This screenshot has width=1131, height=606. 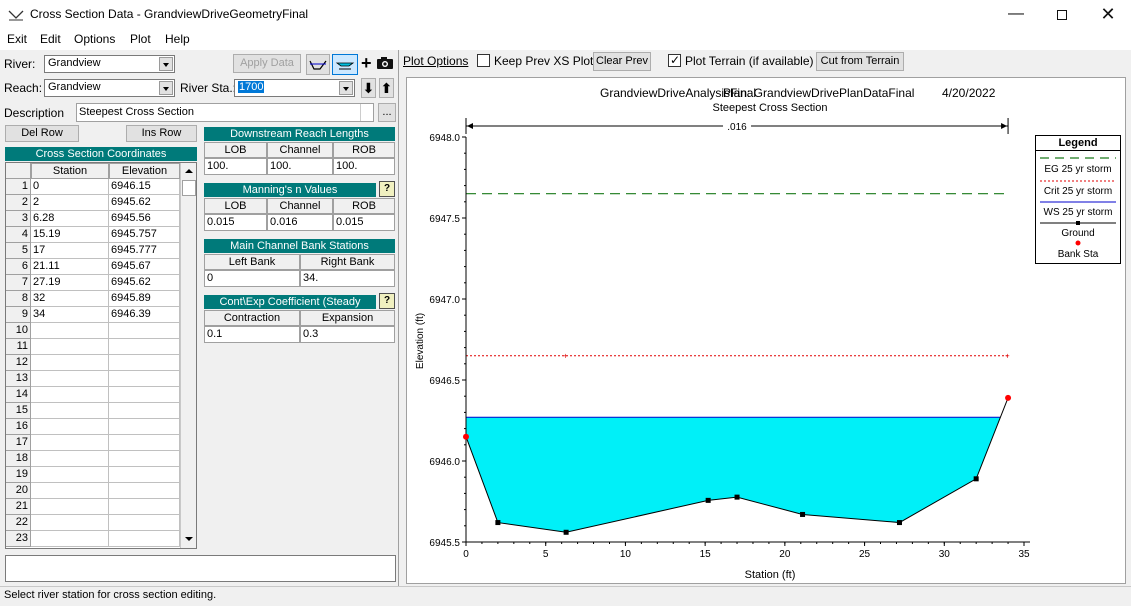 What do you see at coordinates (386, 88) in the screenshot?
I see `arrow-up-icon: ⬆` at bounding box center [386, 88].